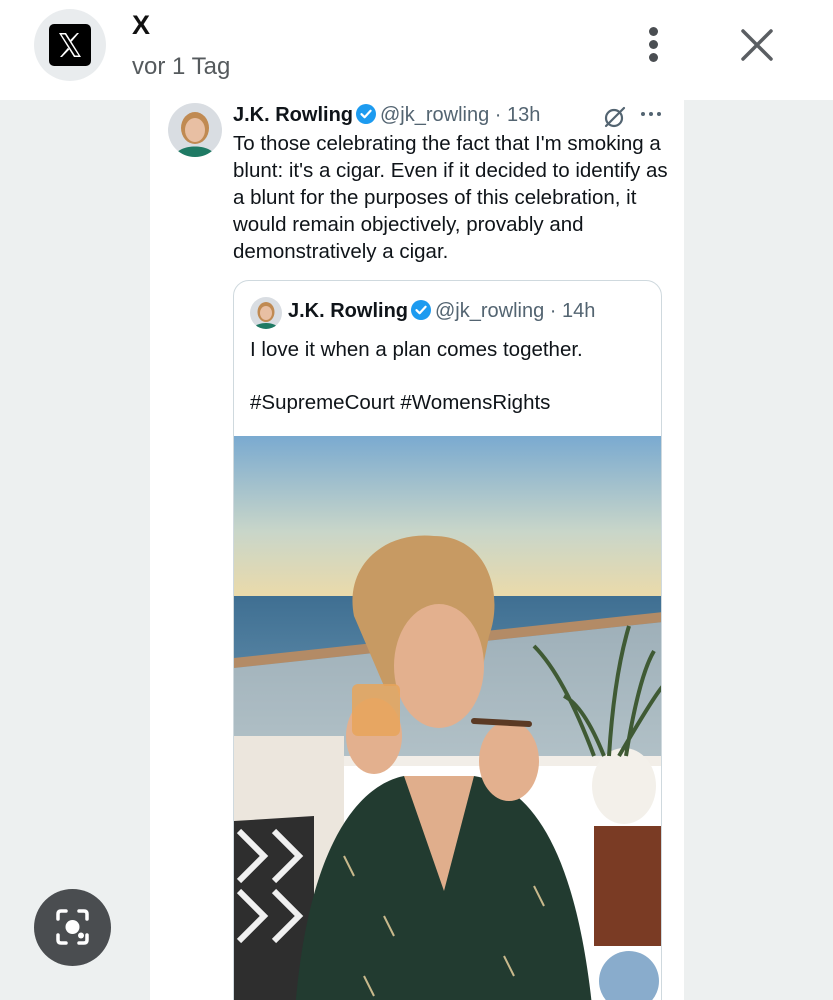  What do you see at coordinates (450, 402) in the screenshot?
I see `quoted-tweet-hashtags: #SupremeCourt #WomensRights` at bounding box center [450, 402].